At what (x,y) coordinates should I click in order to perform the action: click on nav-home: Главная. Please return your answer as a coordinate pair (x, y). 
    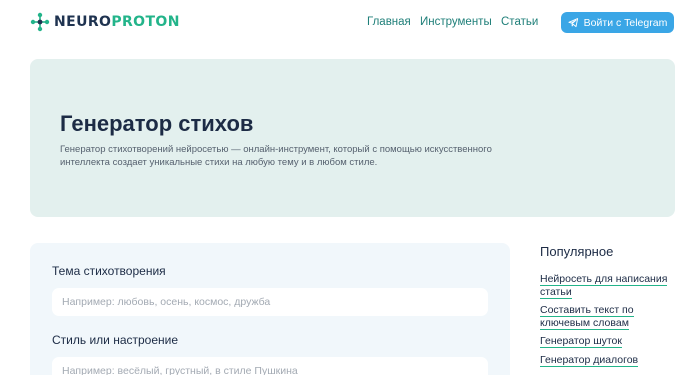
    Looking at the image, I should click on (389, 22).